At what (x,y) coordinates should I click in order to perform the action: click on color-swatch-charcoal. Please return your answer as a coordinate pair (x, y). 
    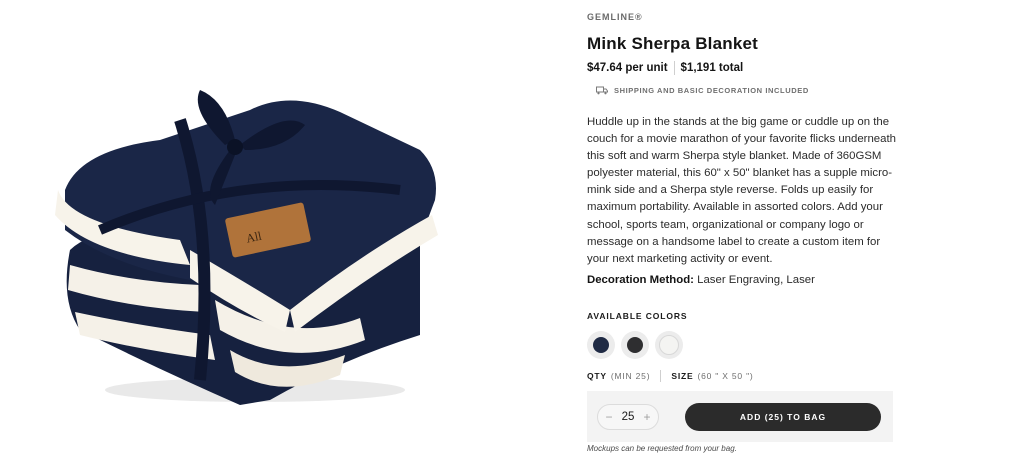
    Looking at the image, I should click on (635, 344).